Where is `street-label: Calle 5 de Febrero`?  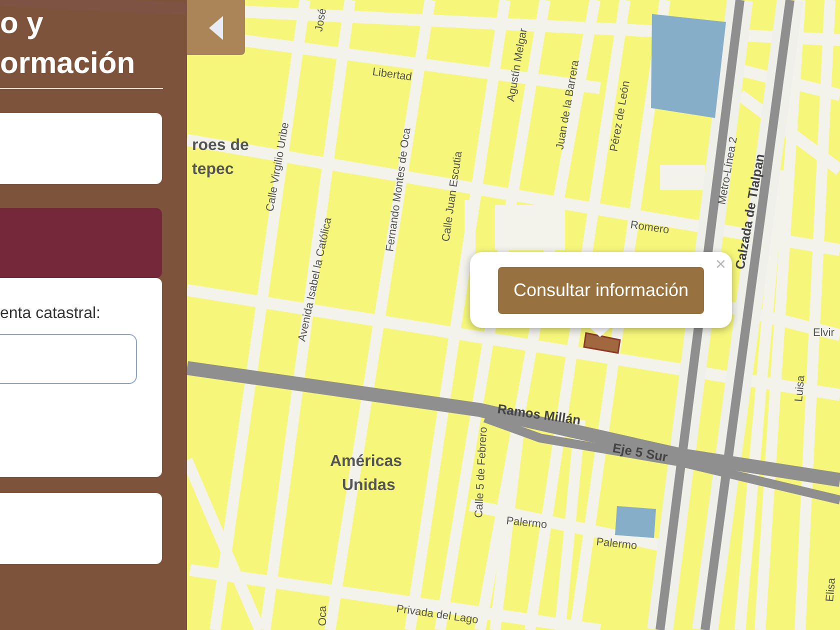 street-label: Calle 5 de Febrero is located at coordinates (481, 472).